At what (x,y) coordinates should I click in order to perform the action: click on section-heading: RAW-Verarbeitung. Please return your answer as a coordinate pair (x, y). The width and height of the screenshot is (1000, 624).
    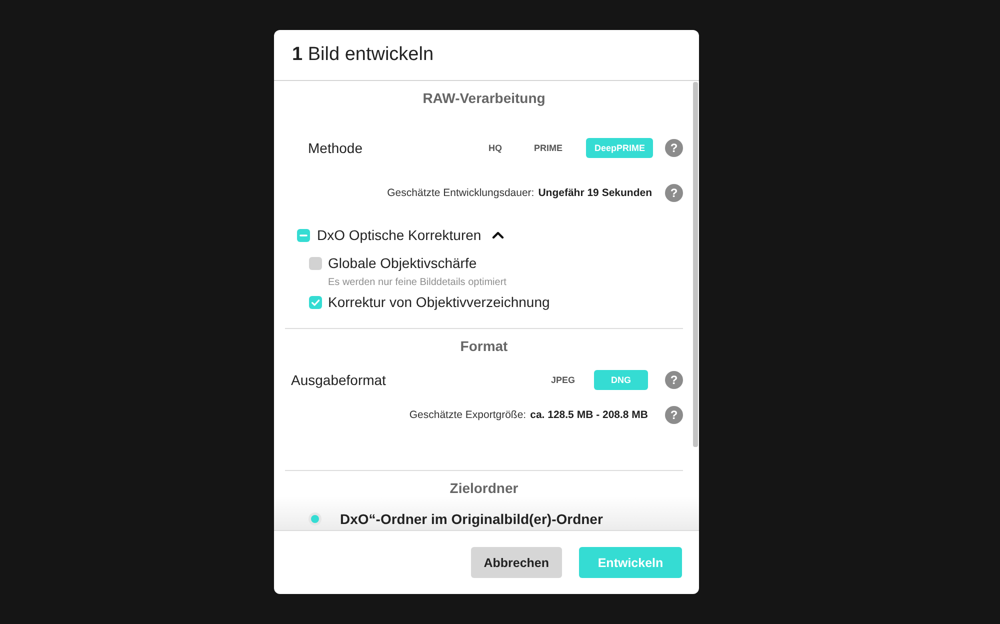
    Looking at the image, I should click on (484, 98).